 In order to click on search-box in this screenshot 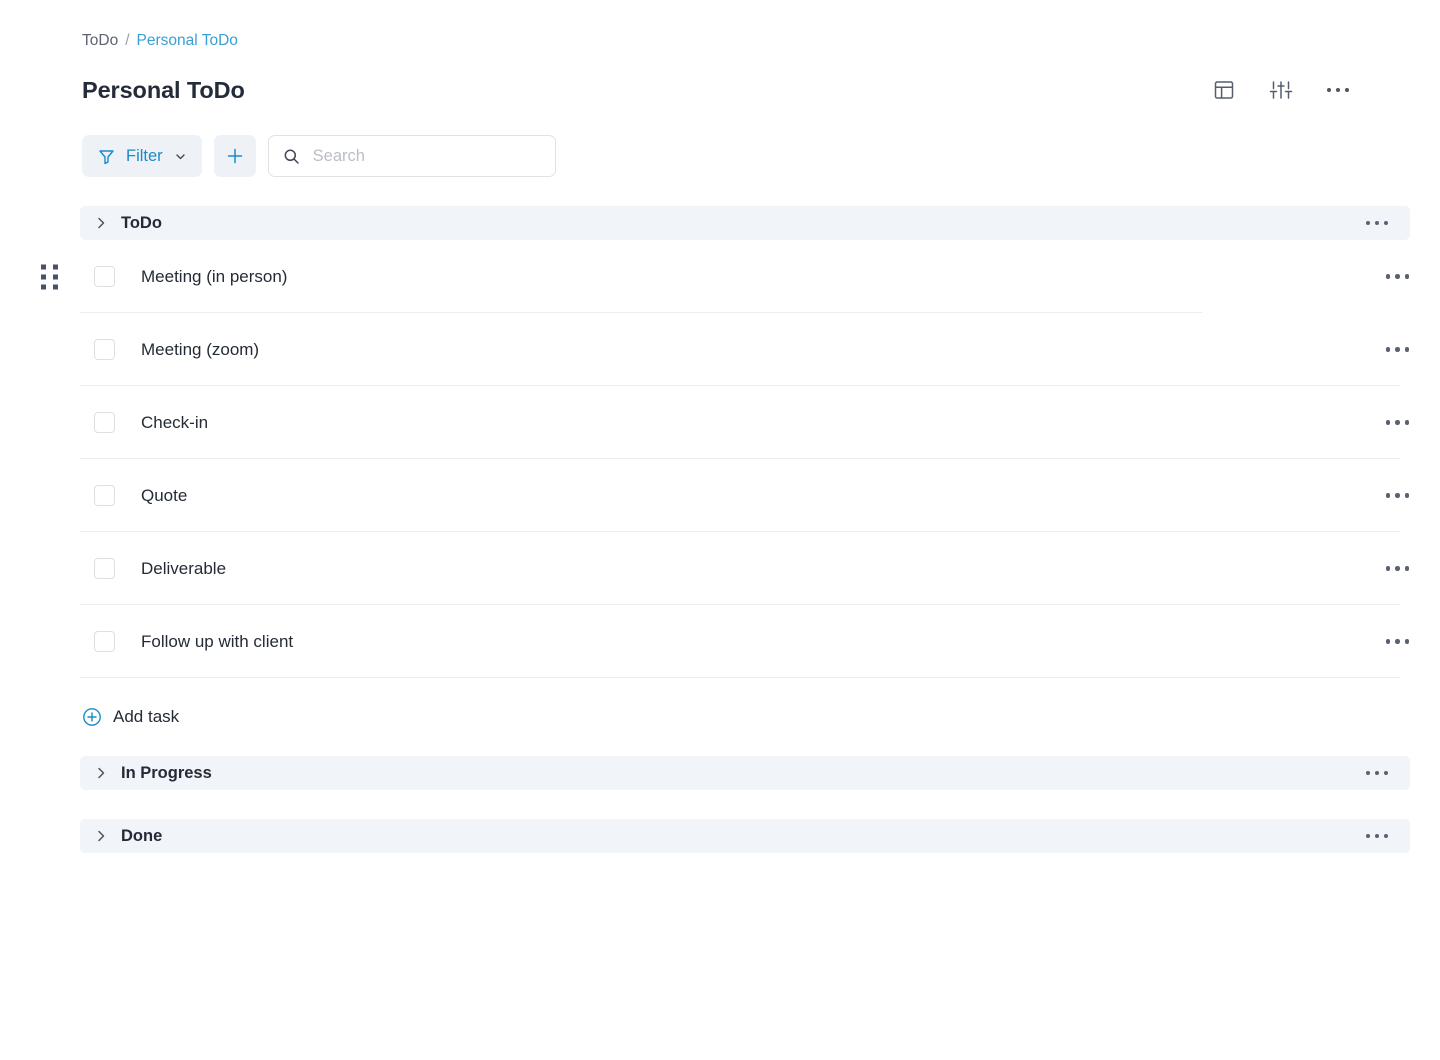, I will do `click(411, 156)`.